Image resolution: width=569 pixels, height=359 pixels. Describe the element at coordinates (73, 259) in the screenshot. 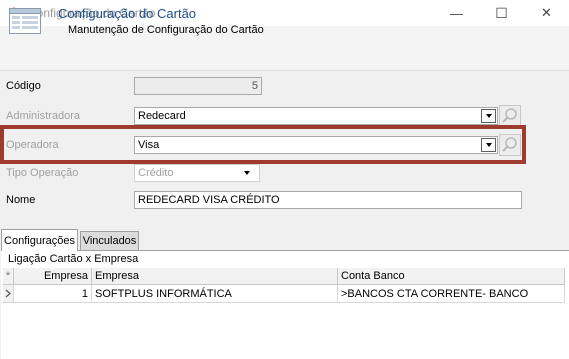

I see `grid-caption: Ligação Cartão x Empresa` at that location.